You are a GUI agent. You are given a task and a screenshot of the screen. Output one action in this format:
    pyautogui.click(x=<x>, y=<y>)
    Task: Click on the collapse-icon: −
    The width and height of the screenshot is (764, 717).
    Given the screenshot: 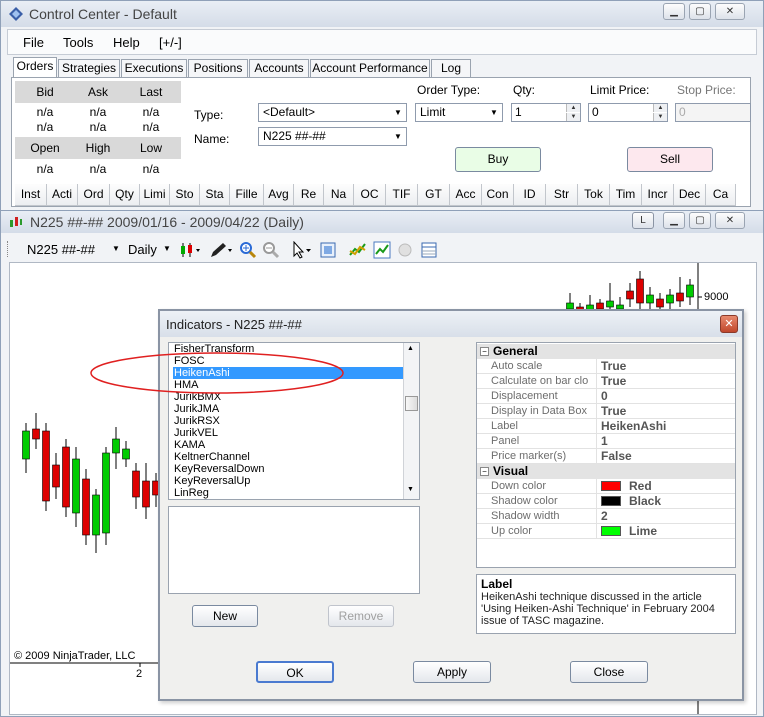 What is the action you would take?
    pyautogui.click(x=484, y=351)
    